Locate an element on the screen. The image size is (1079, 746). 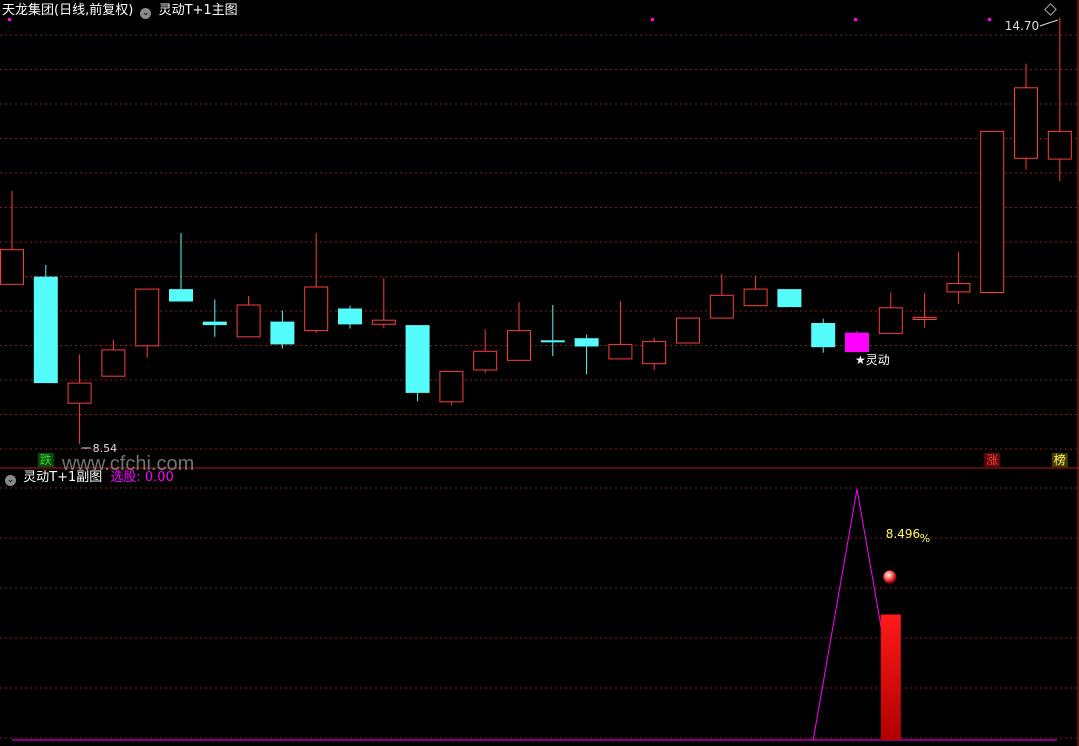
marker-label: 跌 is located at coordinates (46, 459).